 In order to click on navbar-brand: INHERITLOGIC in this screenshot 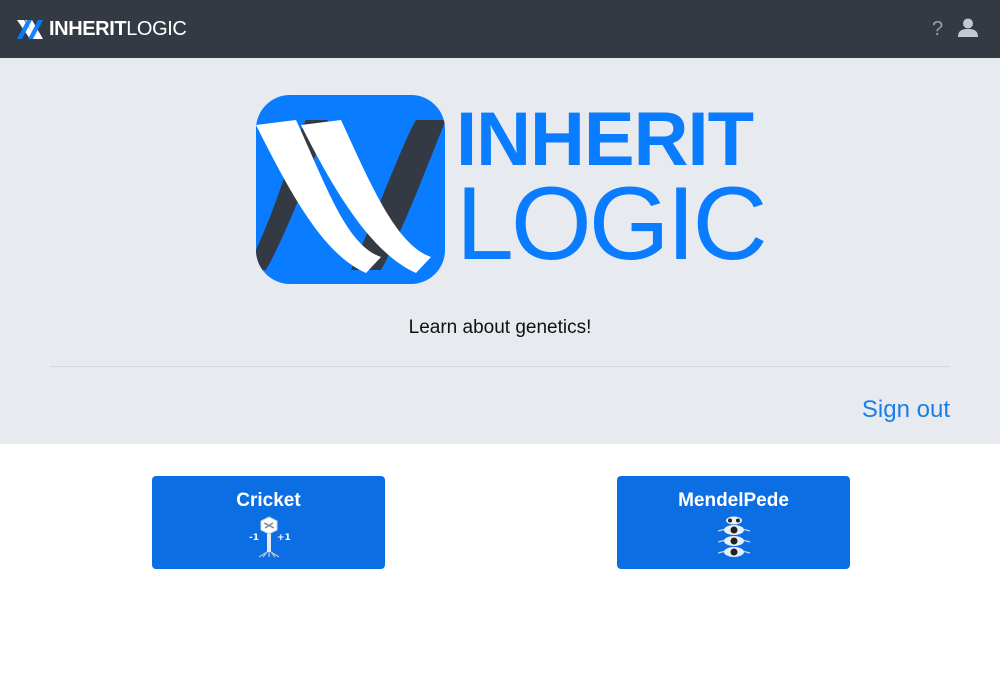, I will do `click(101, 29)`.